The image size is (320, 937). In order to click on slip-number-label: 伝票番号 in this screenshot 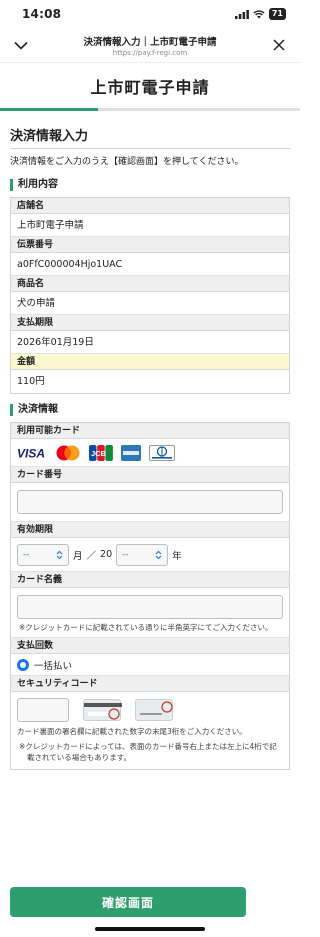, I will do `click(150, 245)`.